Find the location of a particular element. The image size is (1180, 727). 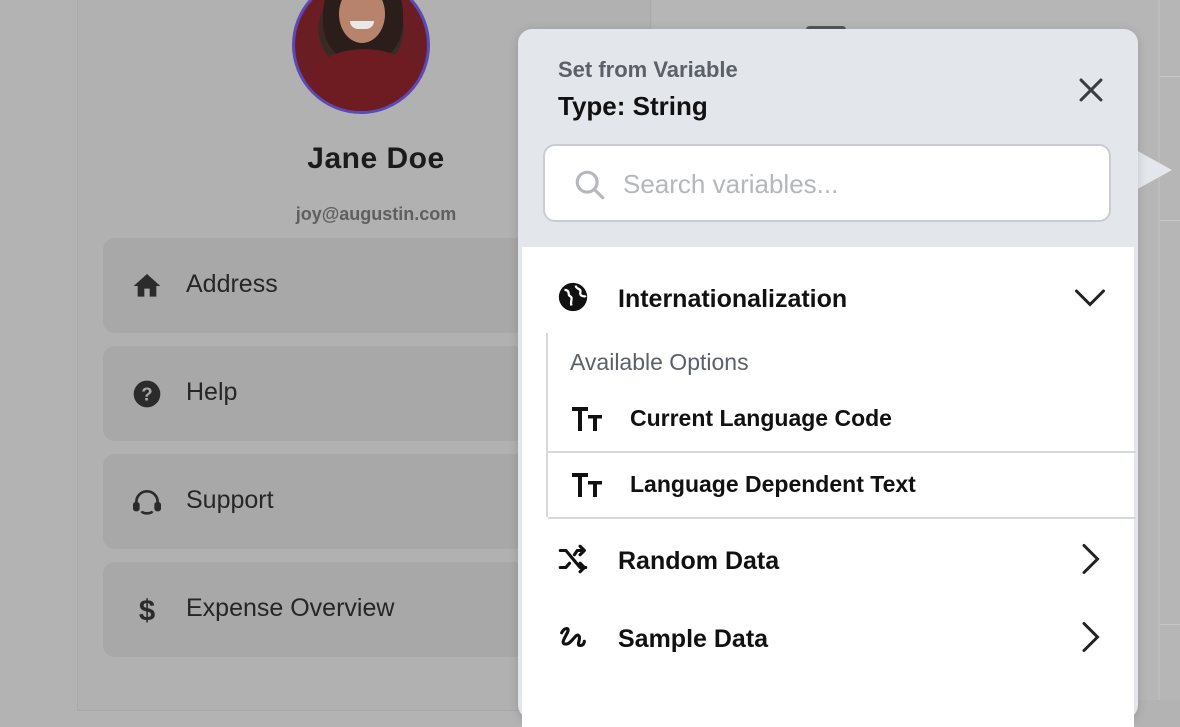

group-internationalization: Internationalization is located at coordinates (828, 295).